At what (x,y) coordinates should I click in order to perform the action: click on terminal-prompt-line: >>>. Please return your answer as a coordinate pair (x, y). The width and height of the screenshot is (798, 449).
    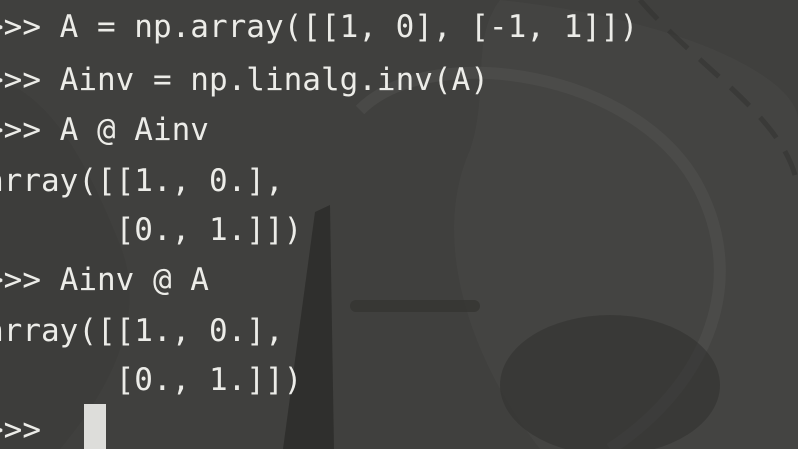
    Looking at the image, I should click on (20, 430).